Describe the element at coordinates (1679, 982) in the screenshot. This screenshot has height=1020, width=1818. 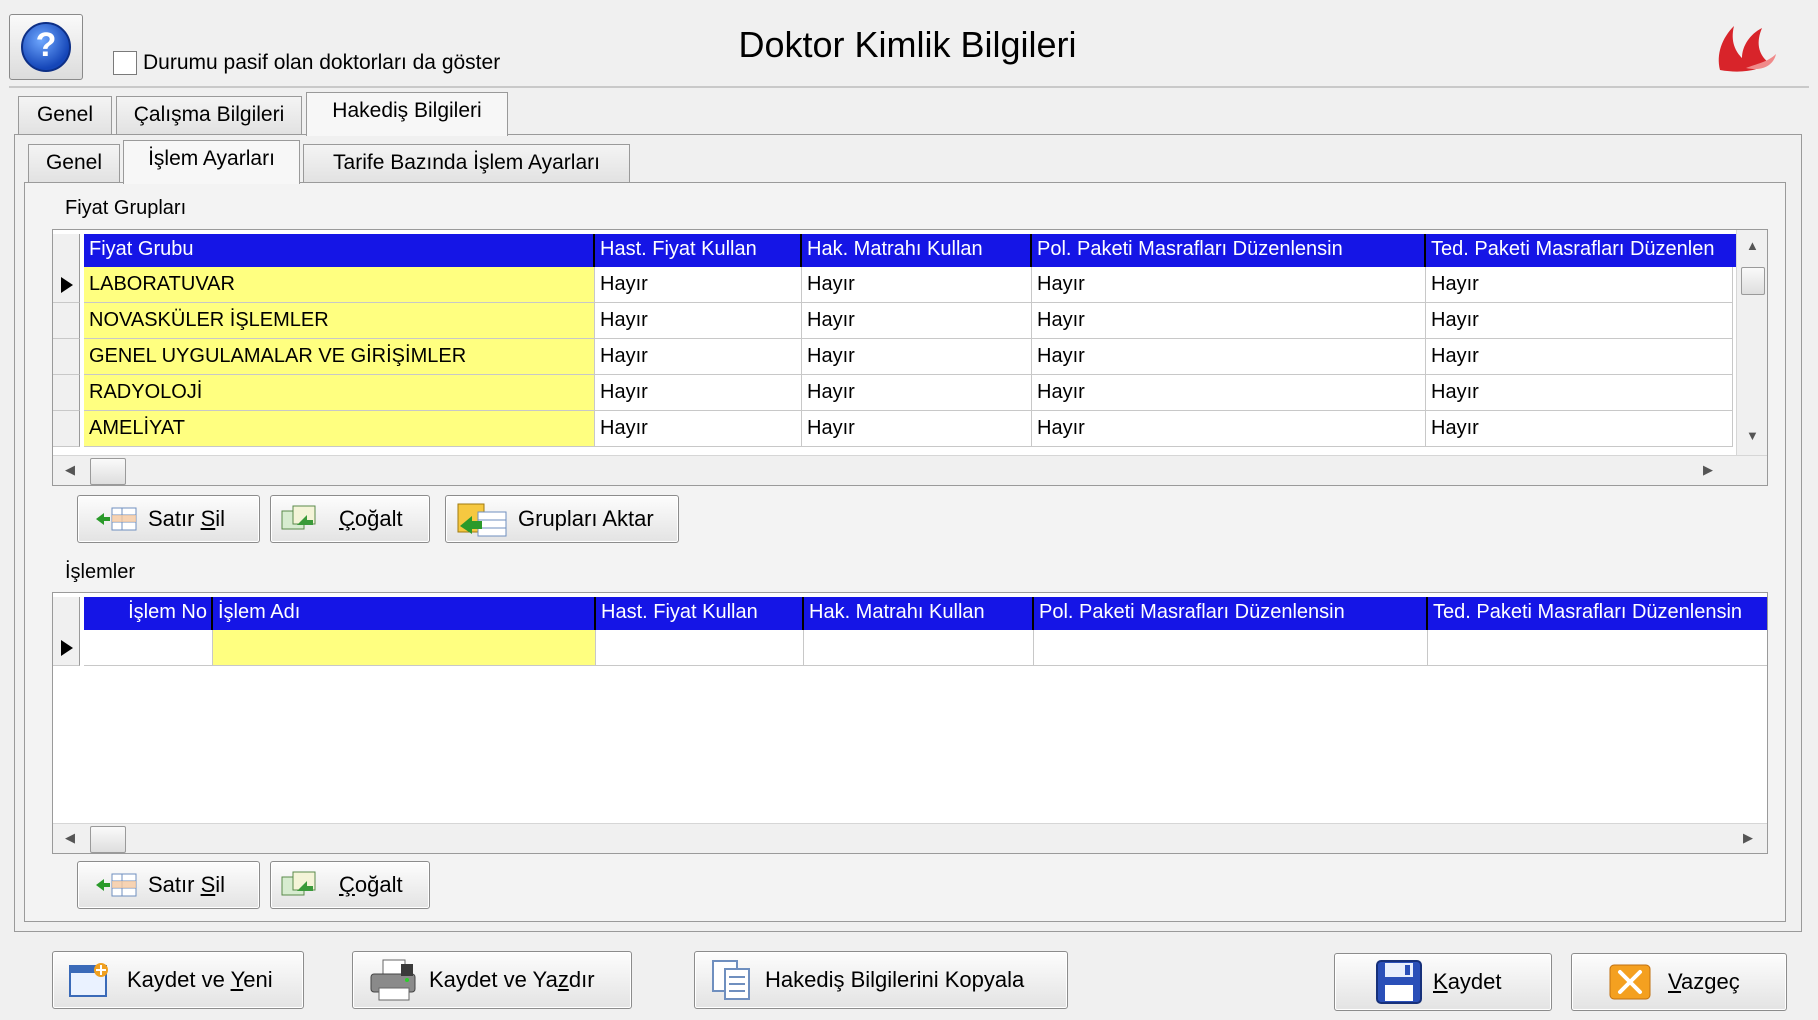
I see `cancel-button: Vazgeç` at that location.